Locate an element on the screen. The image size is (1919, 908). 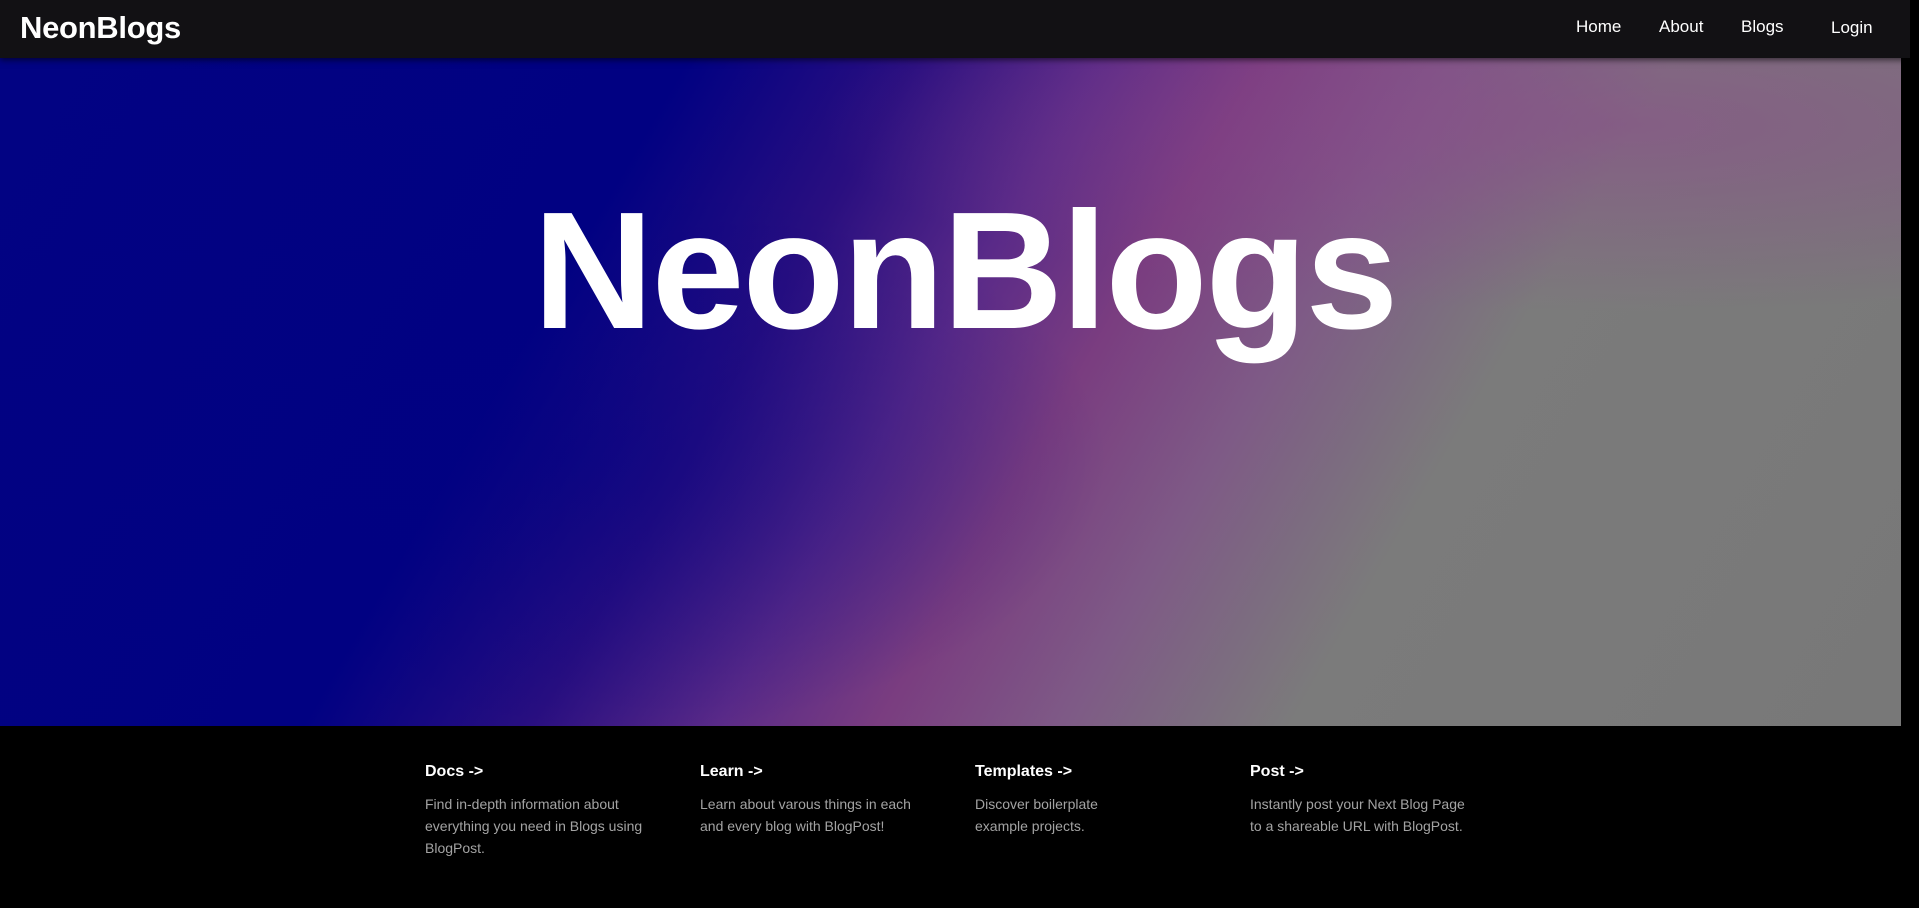
nav-links: Home About Blogs Login is located at coordinates (955, 29).